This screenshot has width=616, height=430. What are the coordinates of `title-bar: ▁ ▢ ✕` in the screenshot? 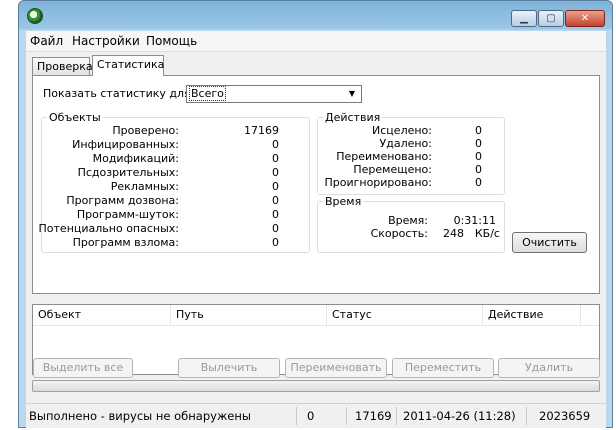 It's located at (315, 16).